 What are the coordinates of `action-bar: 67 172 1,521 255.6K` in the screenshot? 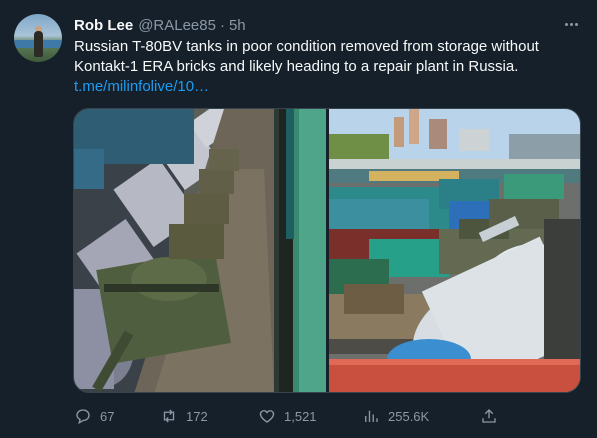 It's located at (289, 416).